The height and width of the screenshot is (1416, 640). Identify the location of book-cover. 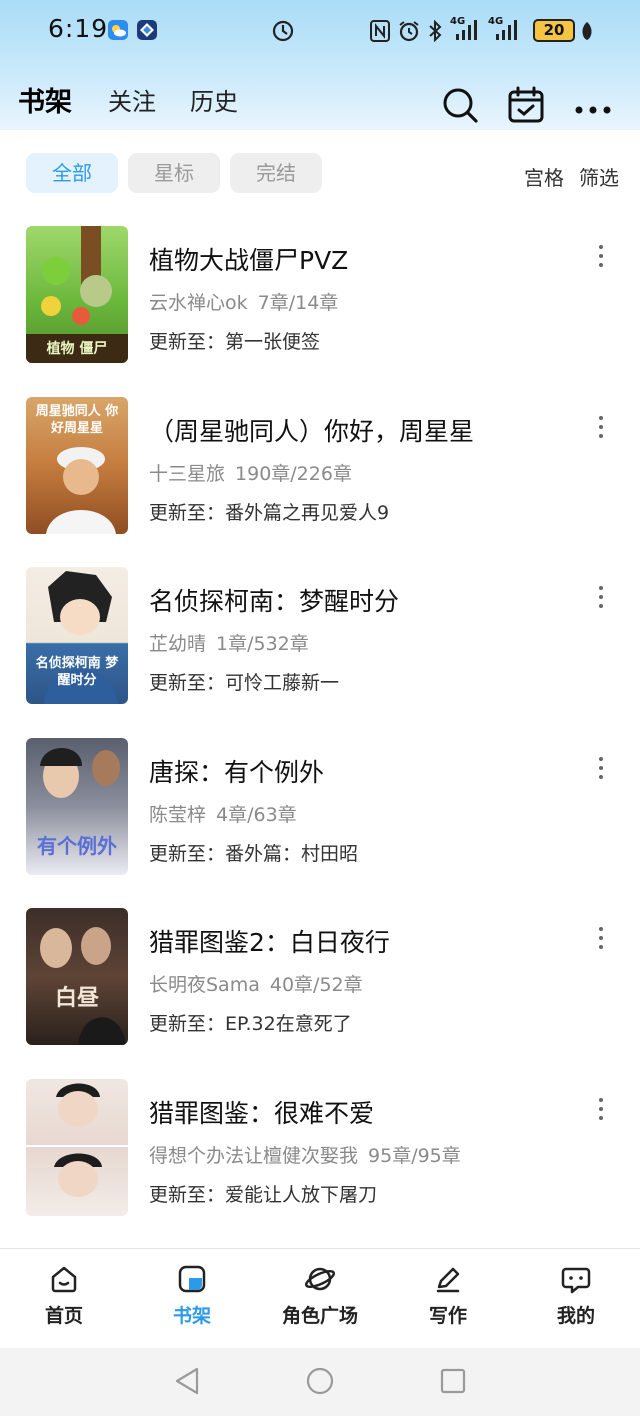
(77, 1147).